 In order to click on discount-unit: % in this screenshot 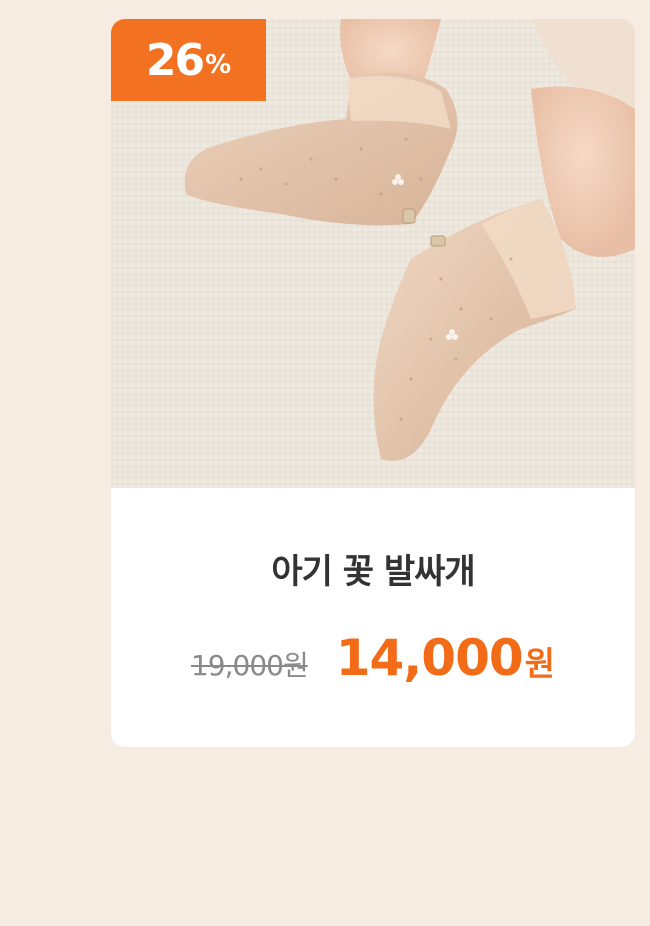, I will do `click(218, 65)`.